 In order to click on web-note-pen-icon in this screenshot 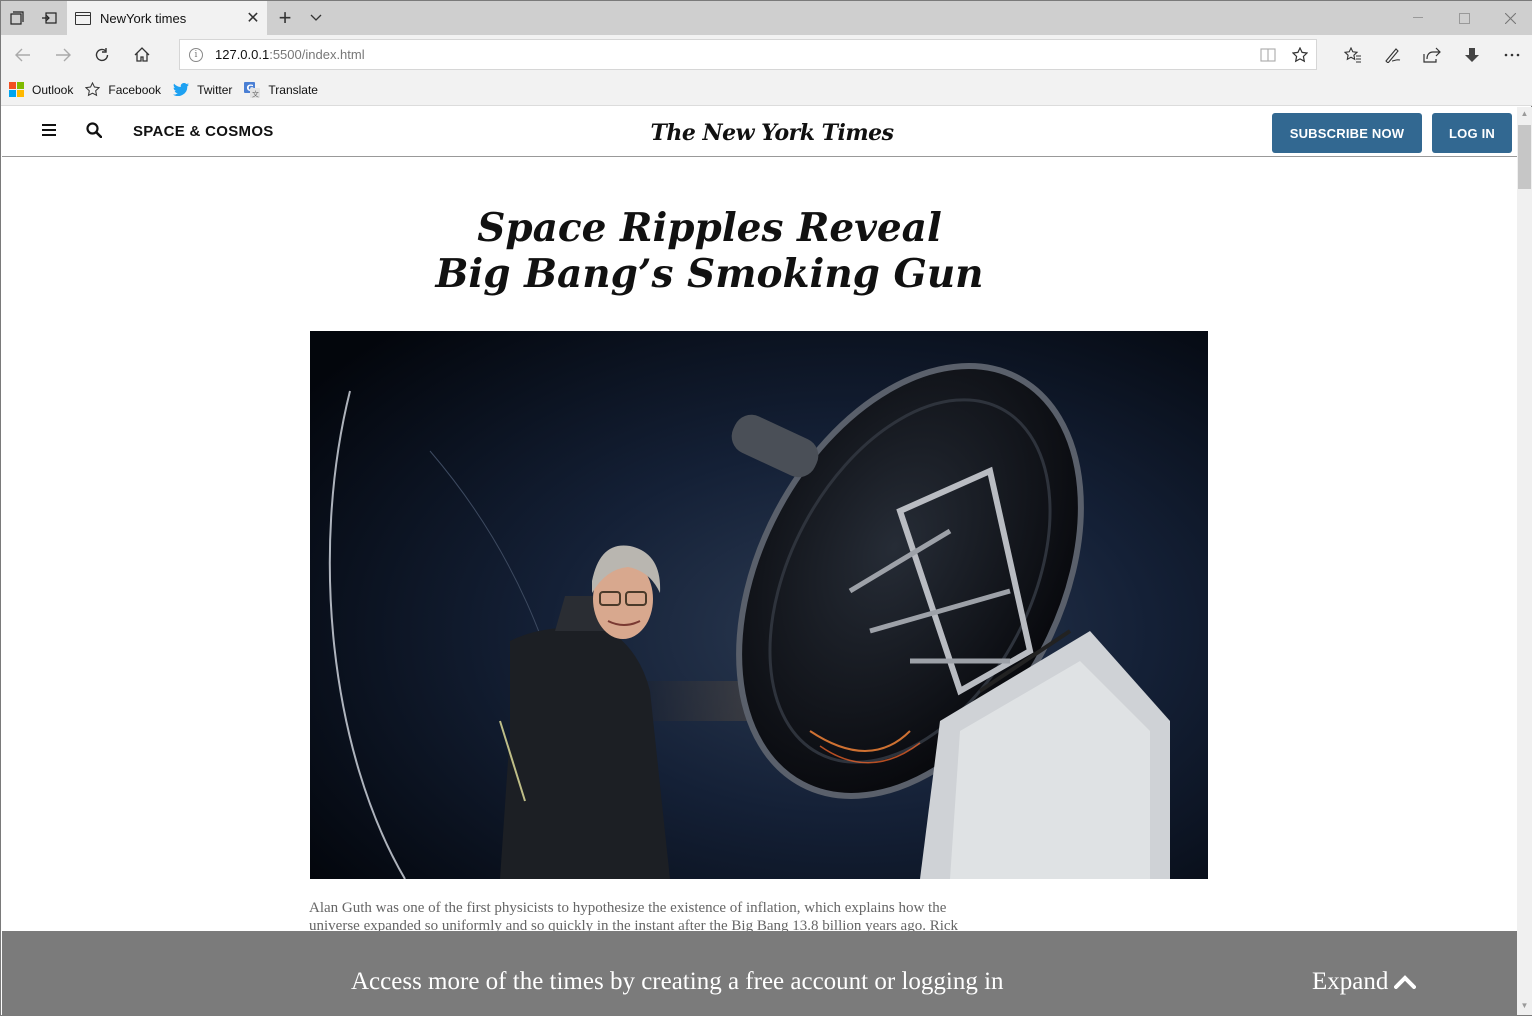, I will do `click(1393, 54)`.